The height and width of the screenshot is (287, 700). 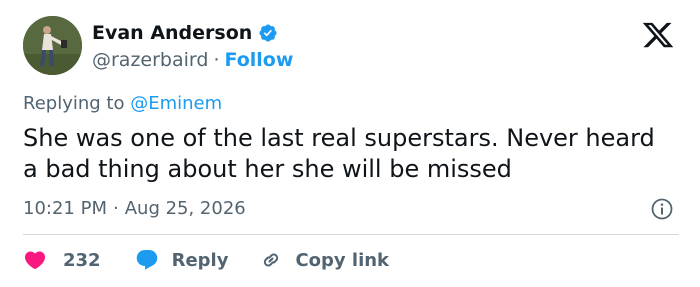 I want to click on divider, so click(x=351, y=234).